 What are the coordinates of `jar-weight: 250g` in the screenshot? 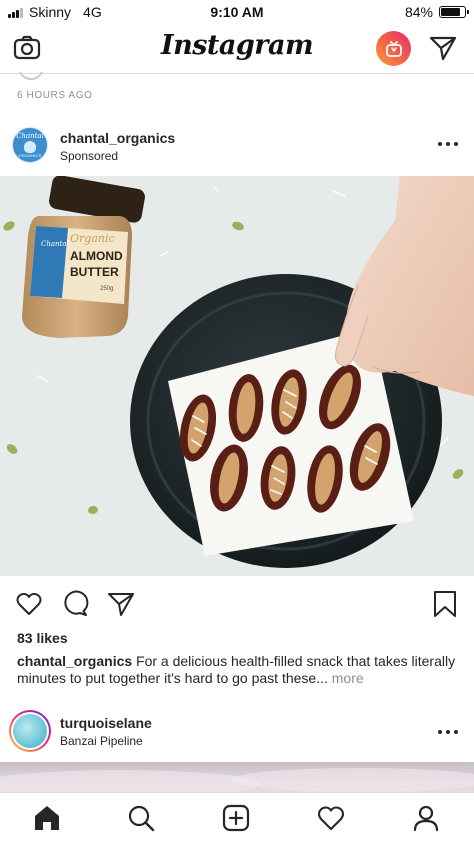 It's located at (106, 289).